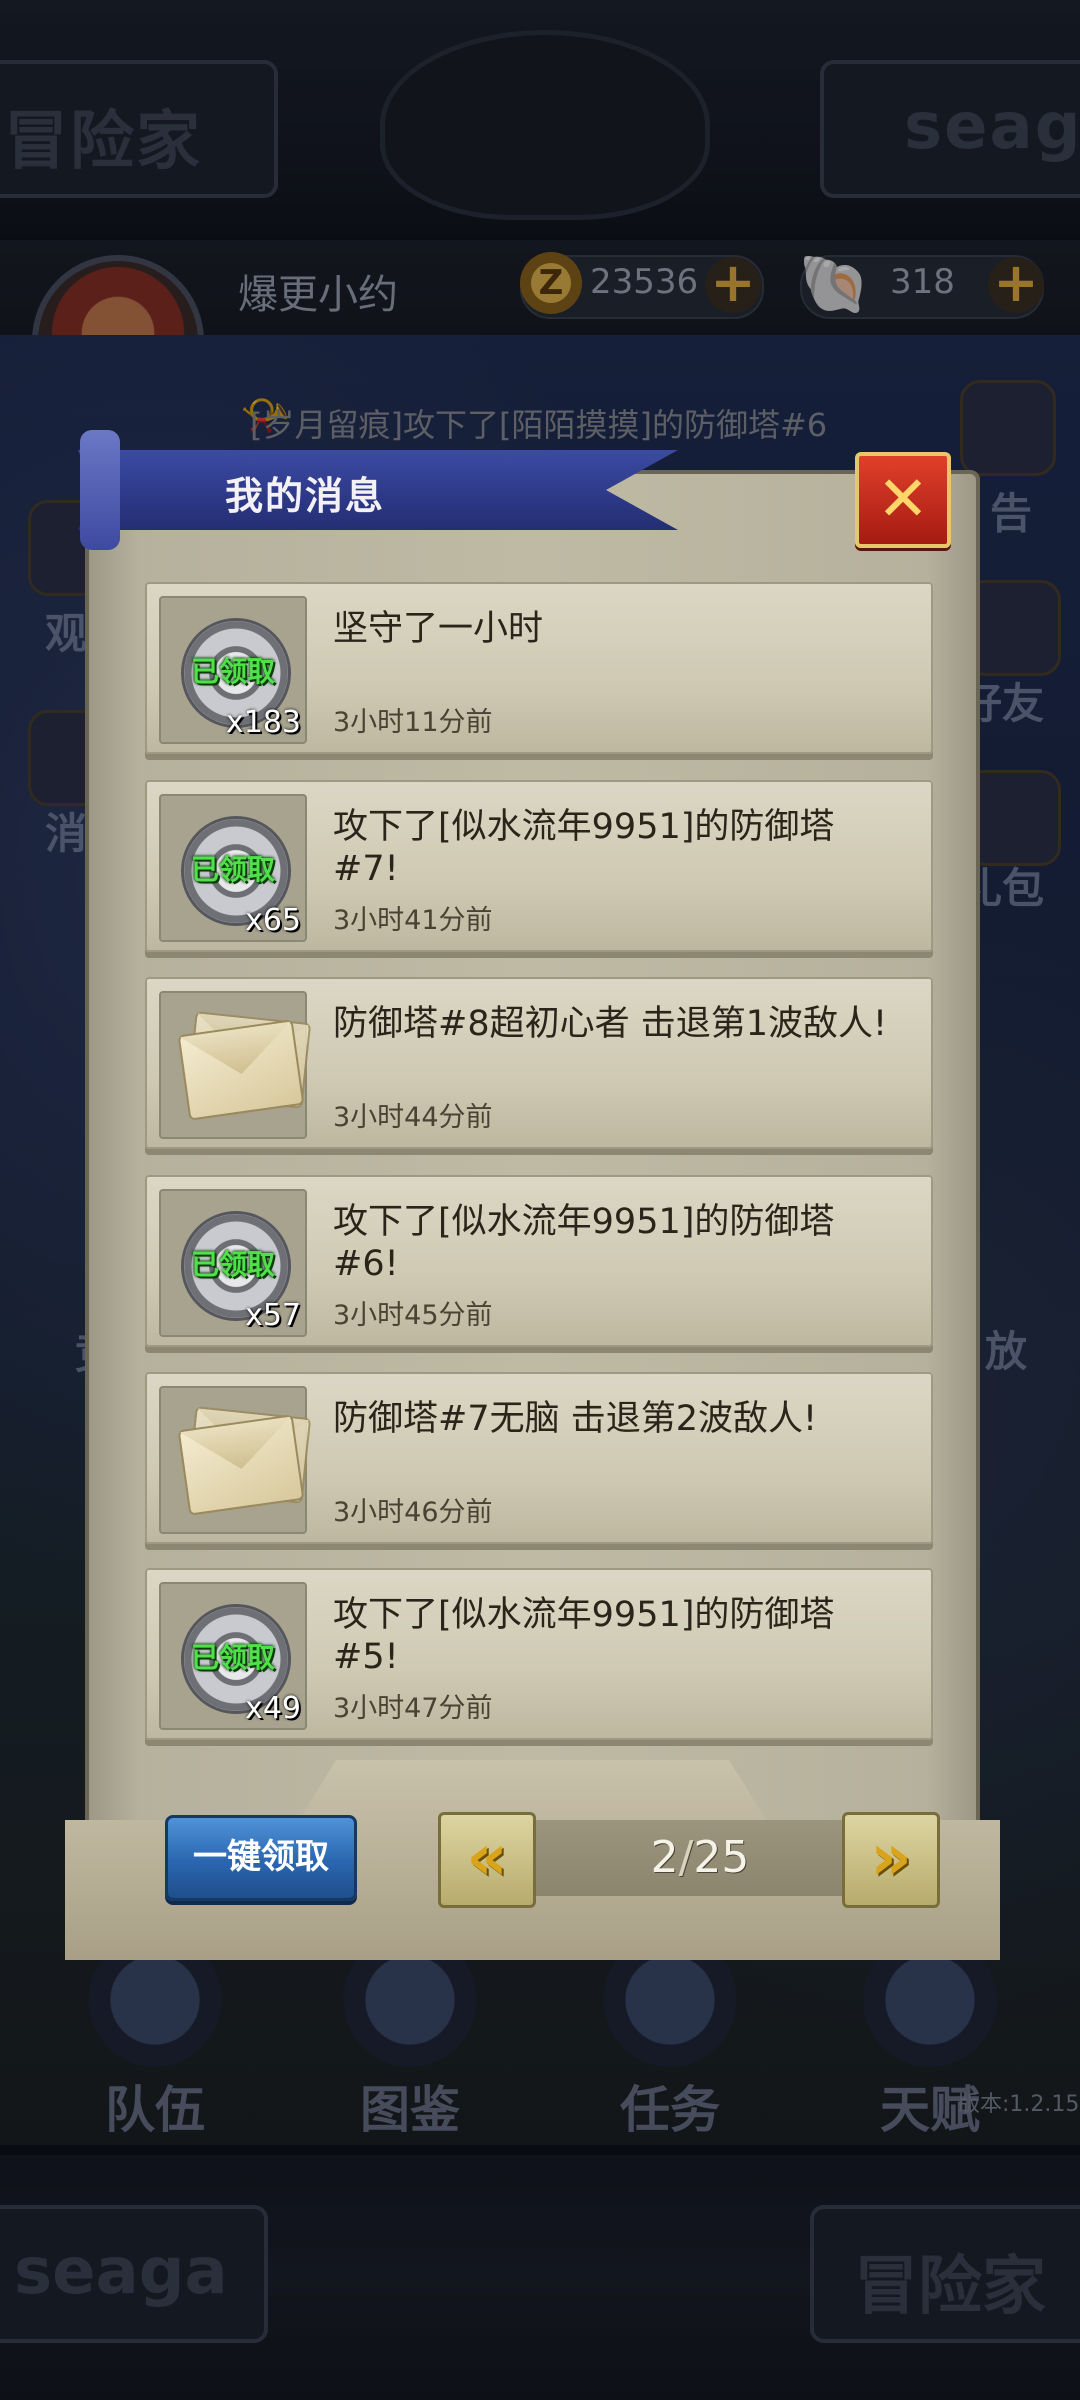  Describe the element at coordinates (721, 1857) in the screenshot. I see `page-total: 25` at that location.